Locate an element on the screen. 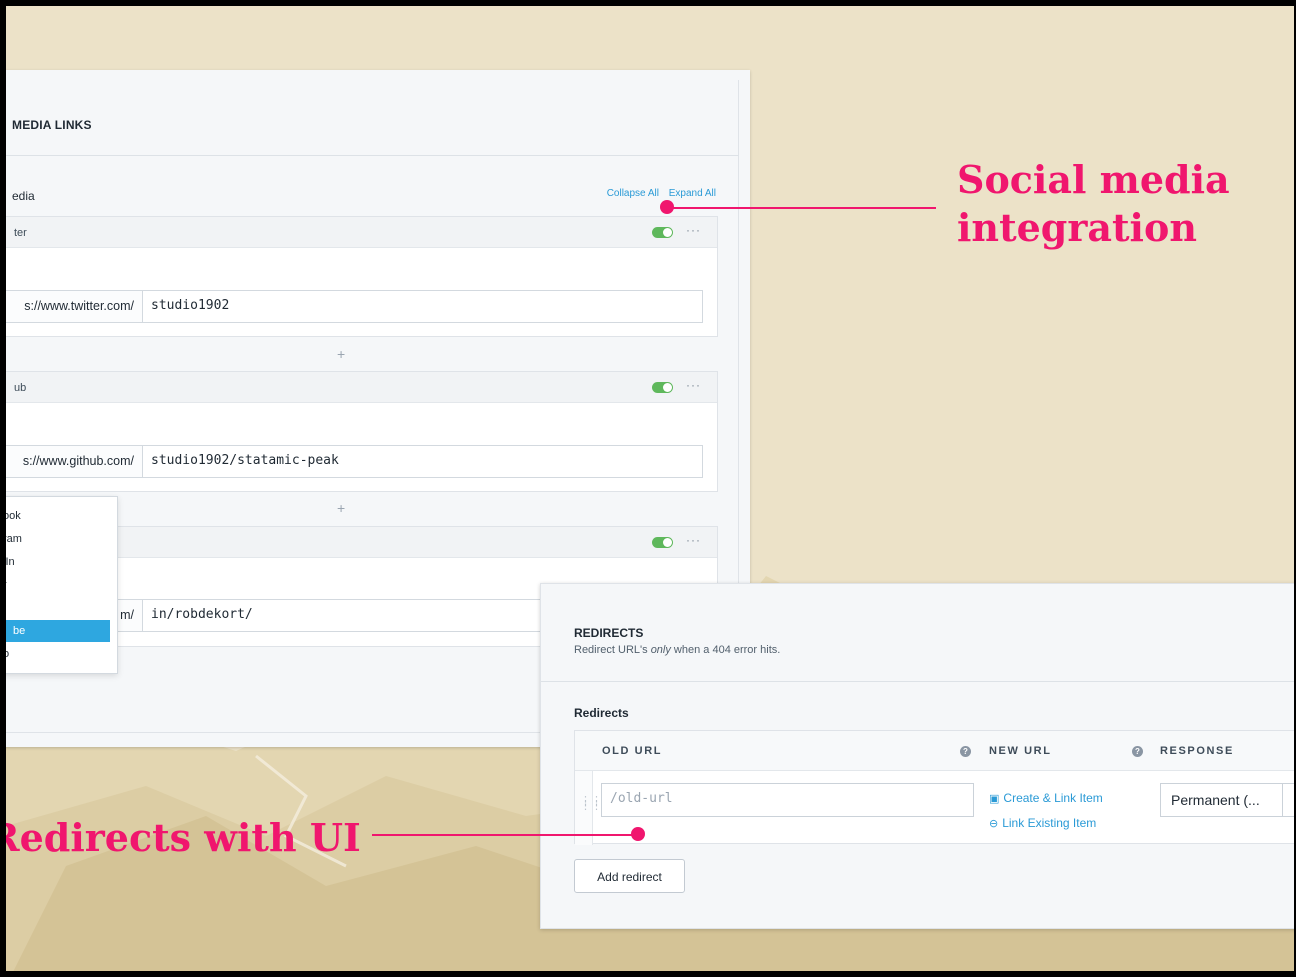 This screenshot has width=1296, height=977. url-prefix: s://www.twitter.com/ is located at coordinates (74, 306).